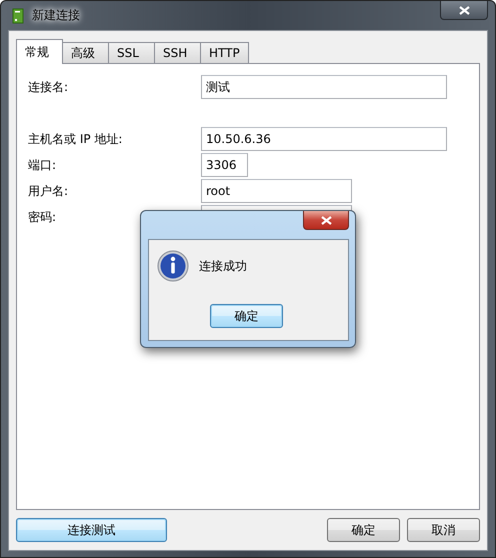 The image size is (496, 558). What do you see at coordinates (43, 217) in the screenshot?
I see `field-label: 密码:` at bounding box center [43, 217].